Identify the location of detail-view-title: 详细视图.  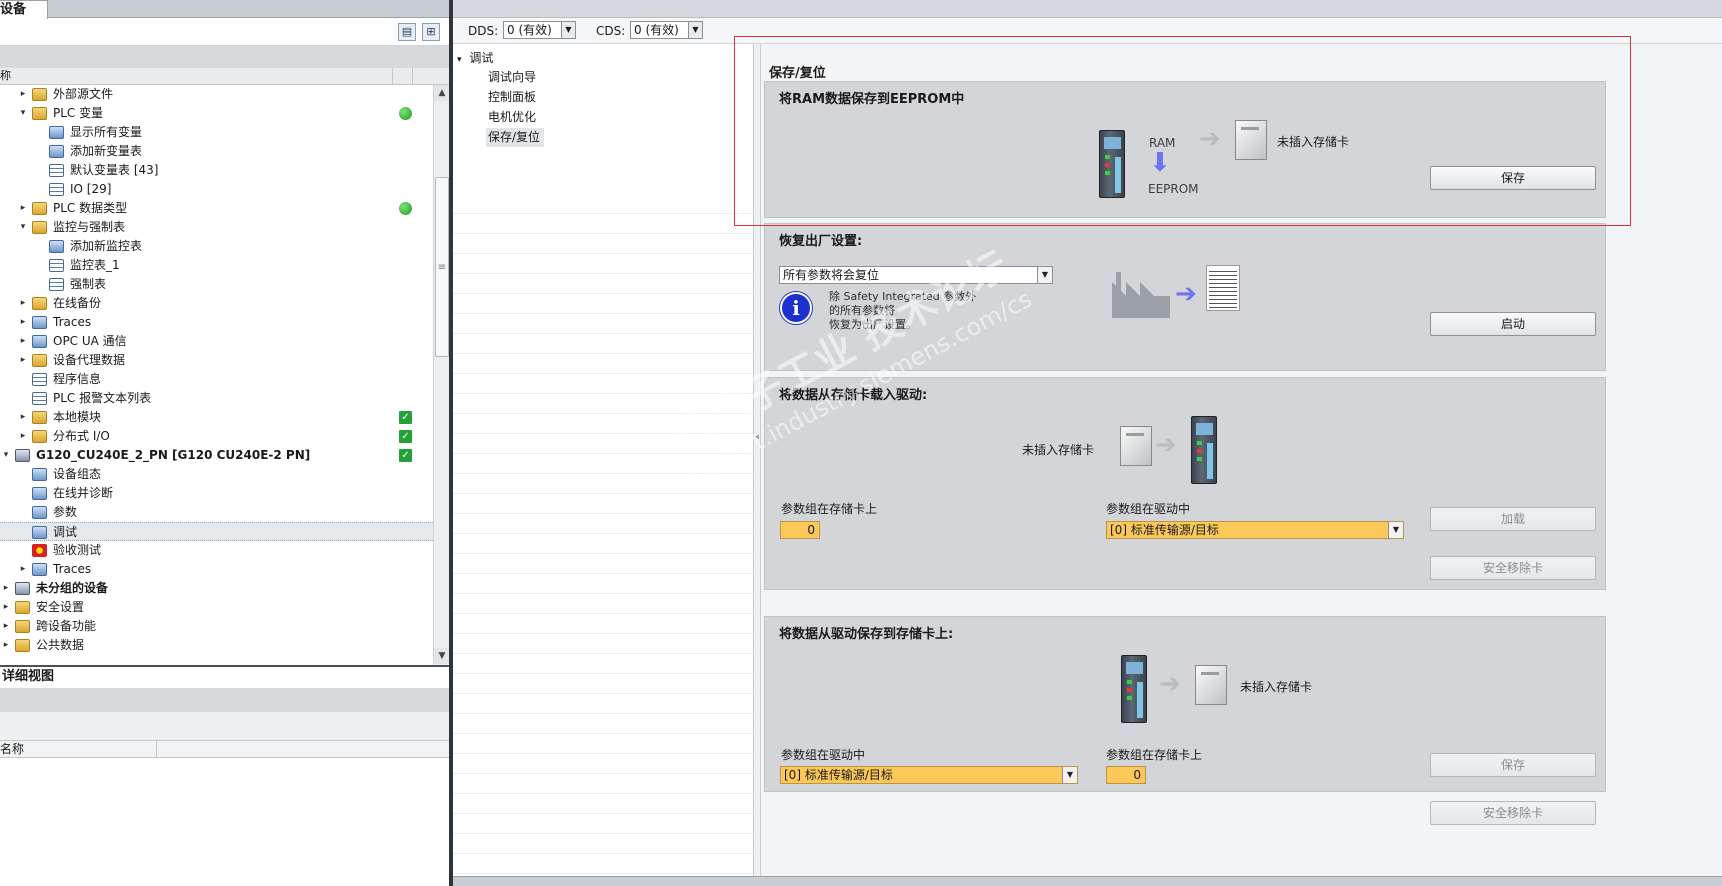
(225, 676).